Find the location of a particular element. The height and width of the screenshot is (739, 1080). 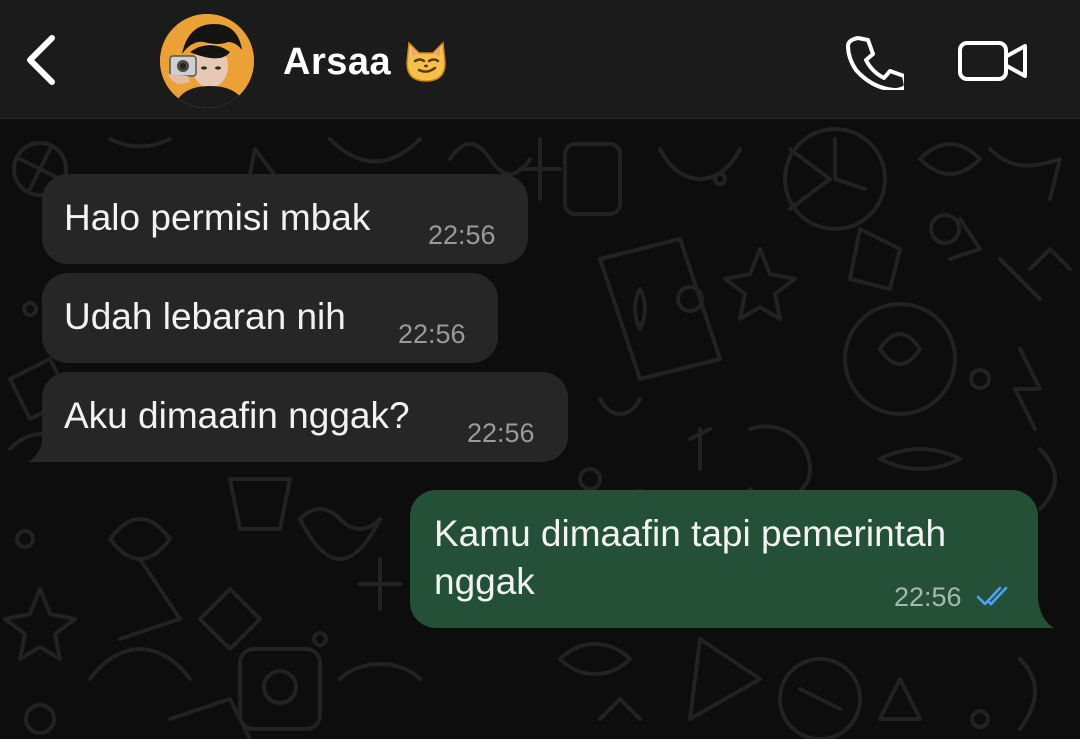

read-double-check-icon is located at coordinates (992, 596).